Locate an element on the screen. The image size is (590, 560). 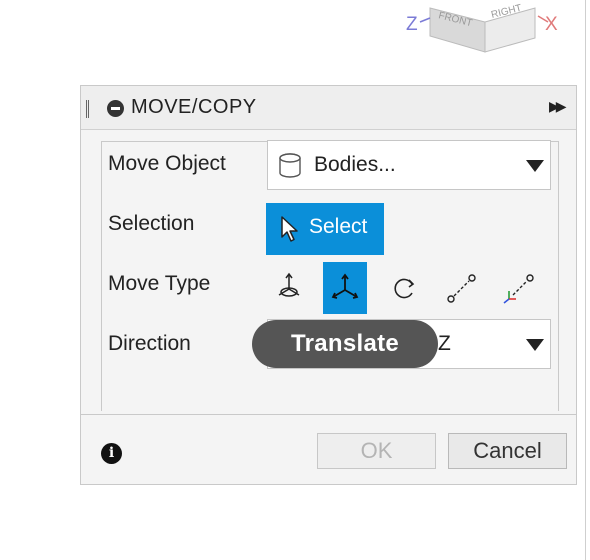
translate-tooltip: Translate is located at coordinates (345, 344).